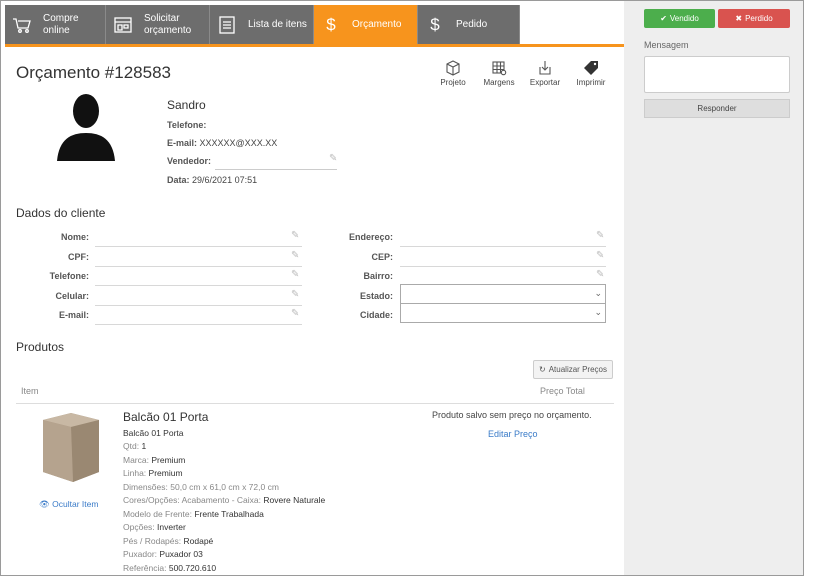 The width and height of the screenshot is (815, 586). Describe the element at coordinates (170, 568) in the screenshot. I see `referencia-attr: Referência: 500.720.610` at that location.